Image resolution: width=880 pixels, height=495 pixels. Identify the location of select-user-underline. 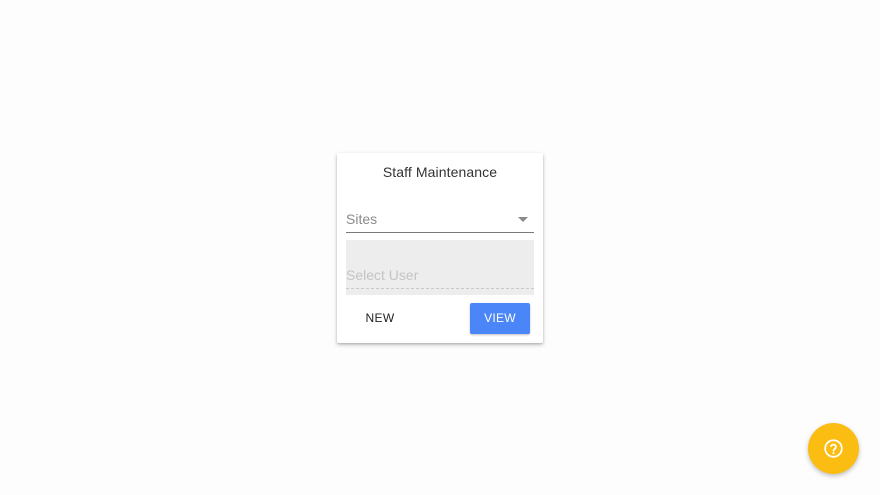
(440, 288).